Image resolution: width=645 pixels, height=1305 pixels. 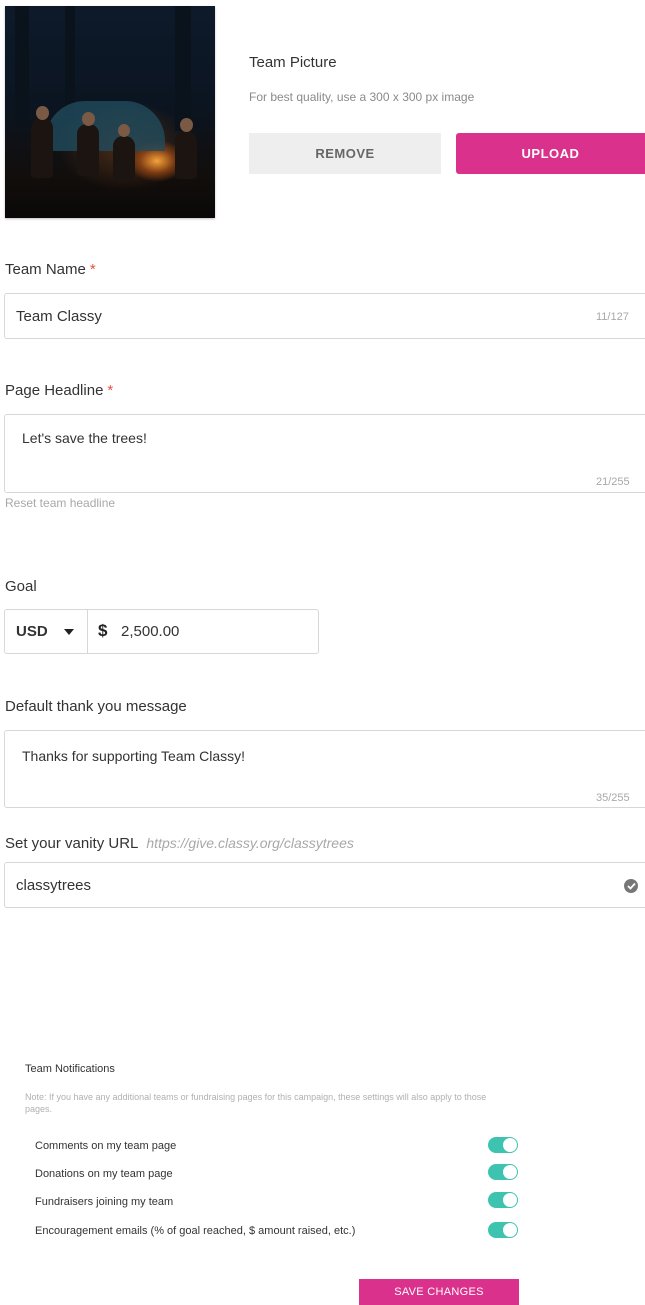 What do you see at coordinates (110, 112) in the screenshot?
I see `team-photo` at bounding box center [110, 112].